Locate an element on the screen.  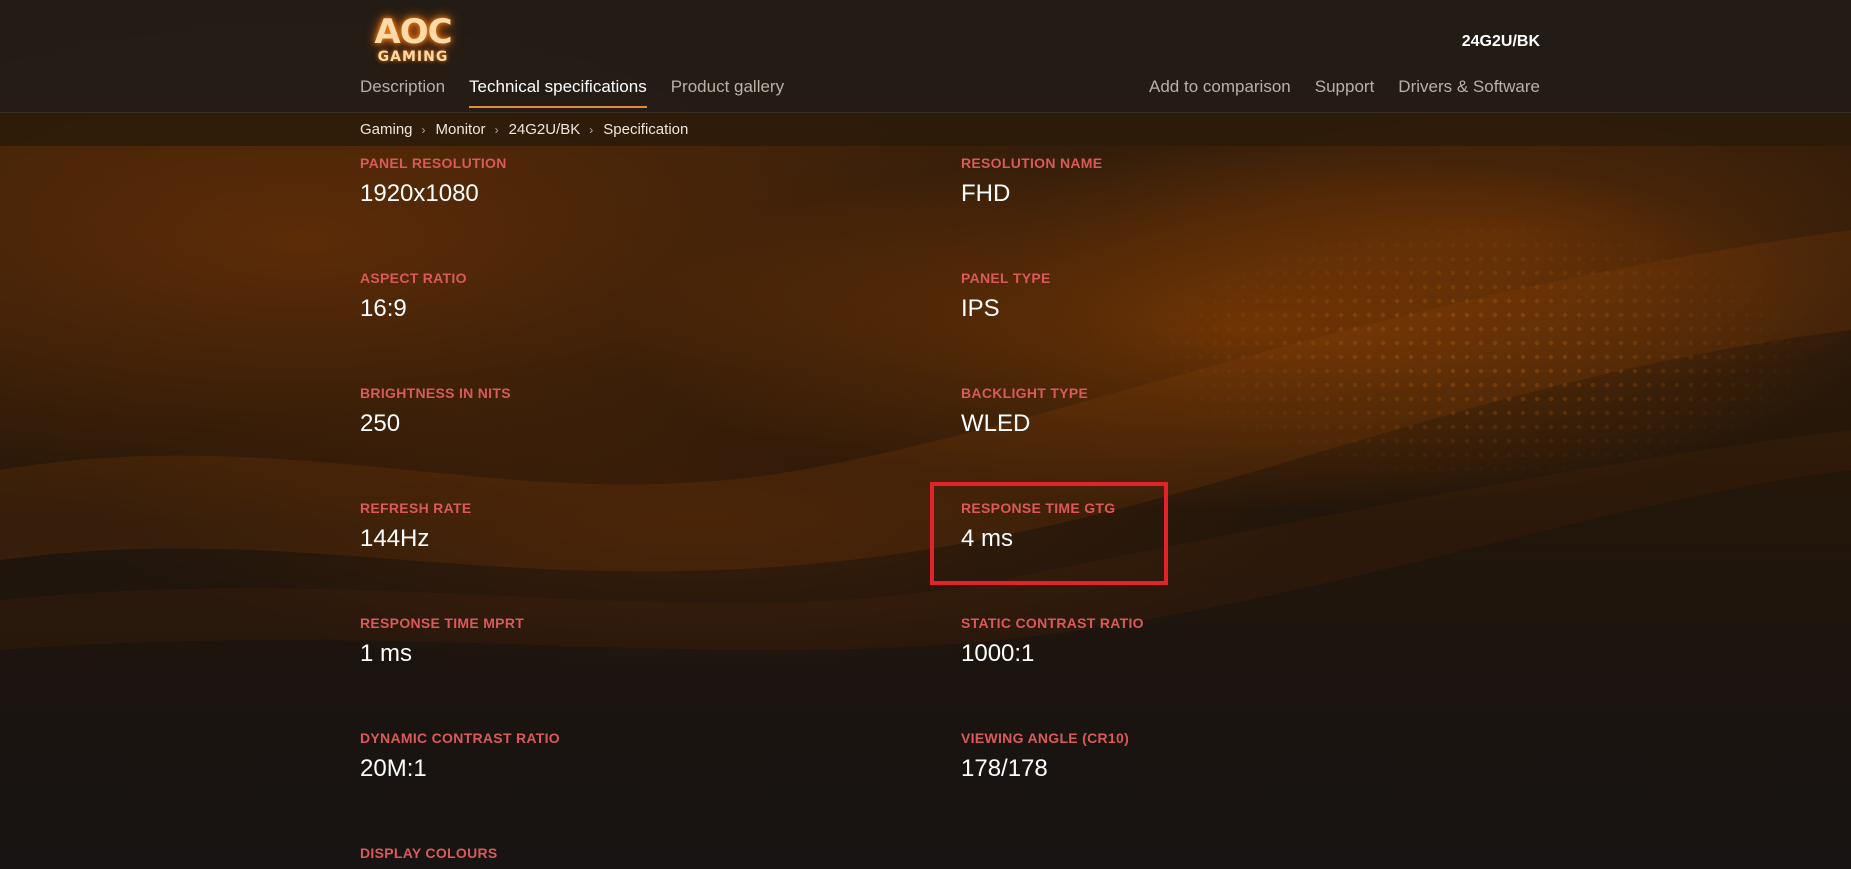
drivers-software-link: Drivers & Software is located at coordinates (1469, 91).